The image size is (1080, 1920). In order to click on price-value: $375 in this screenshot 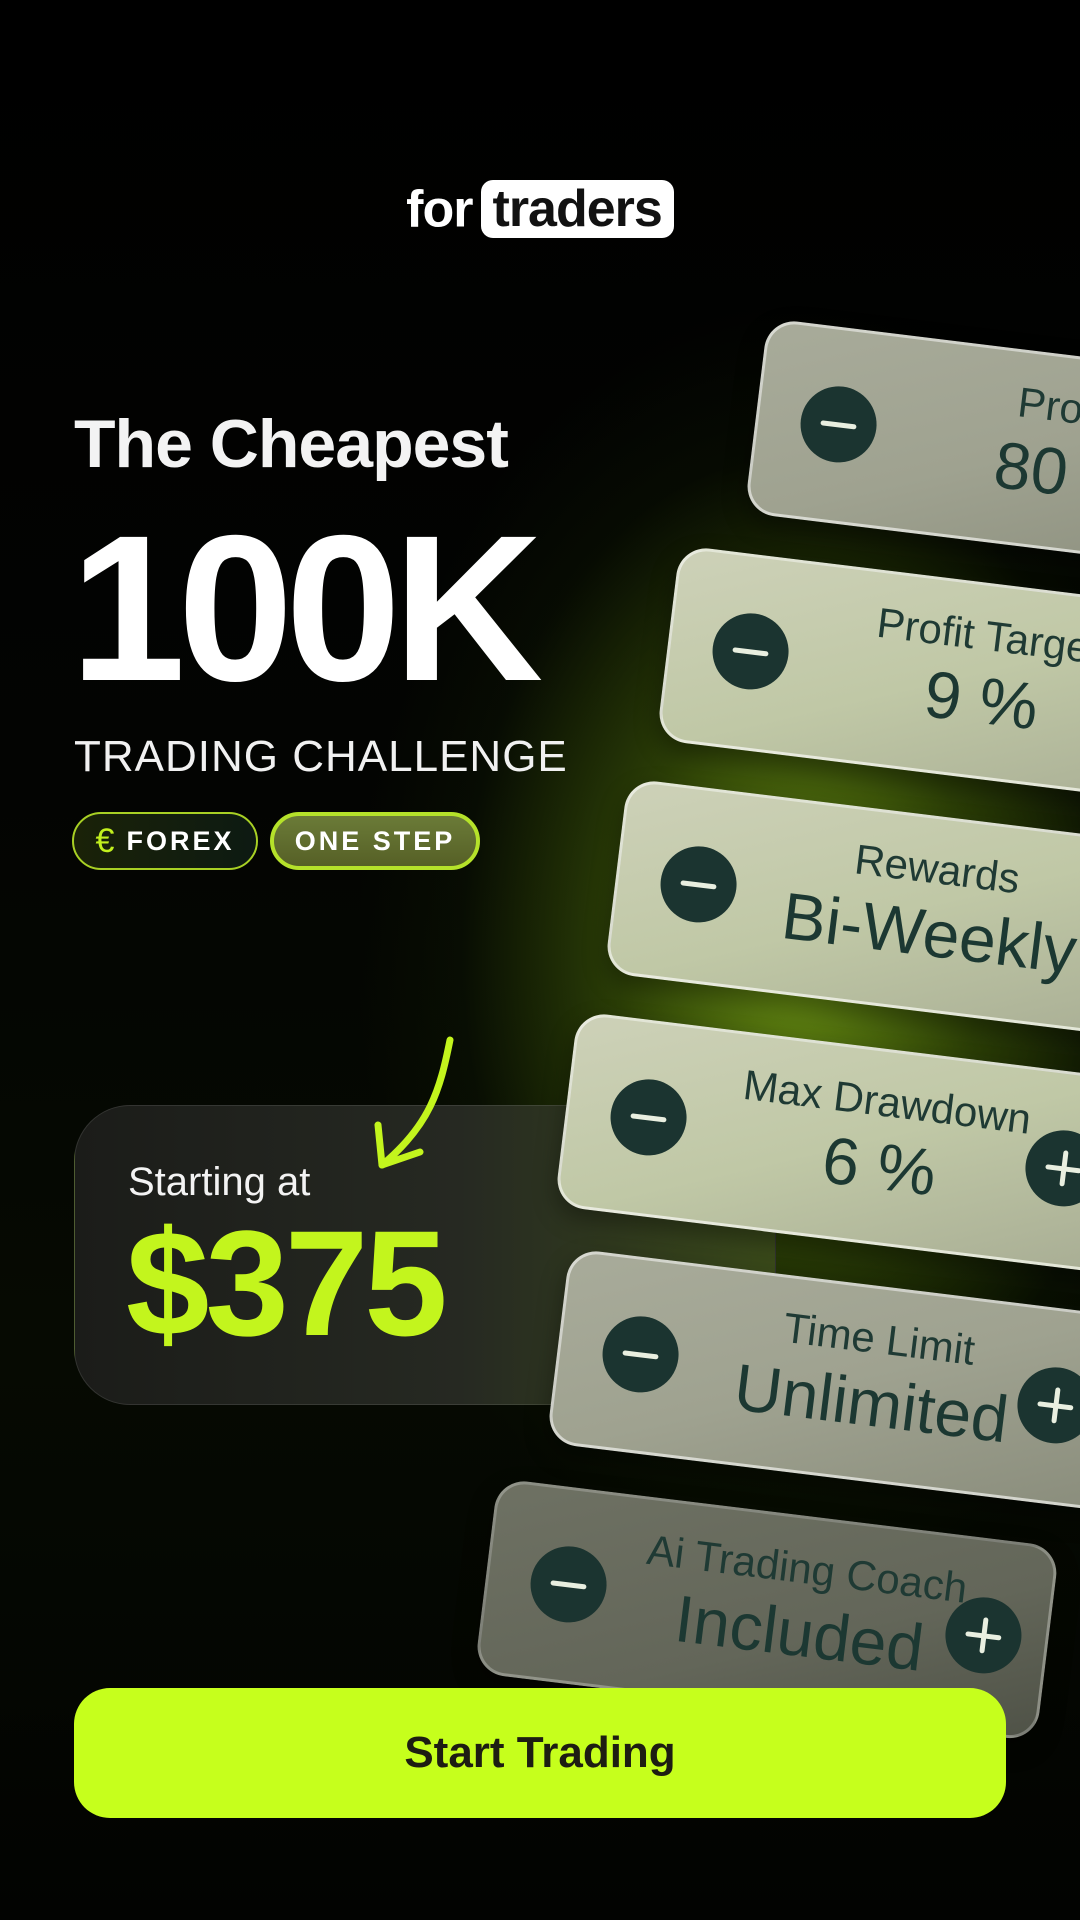, I will do `click(287, 1283)`.